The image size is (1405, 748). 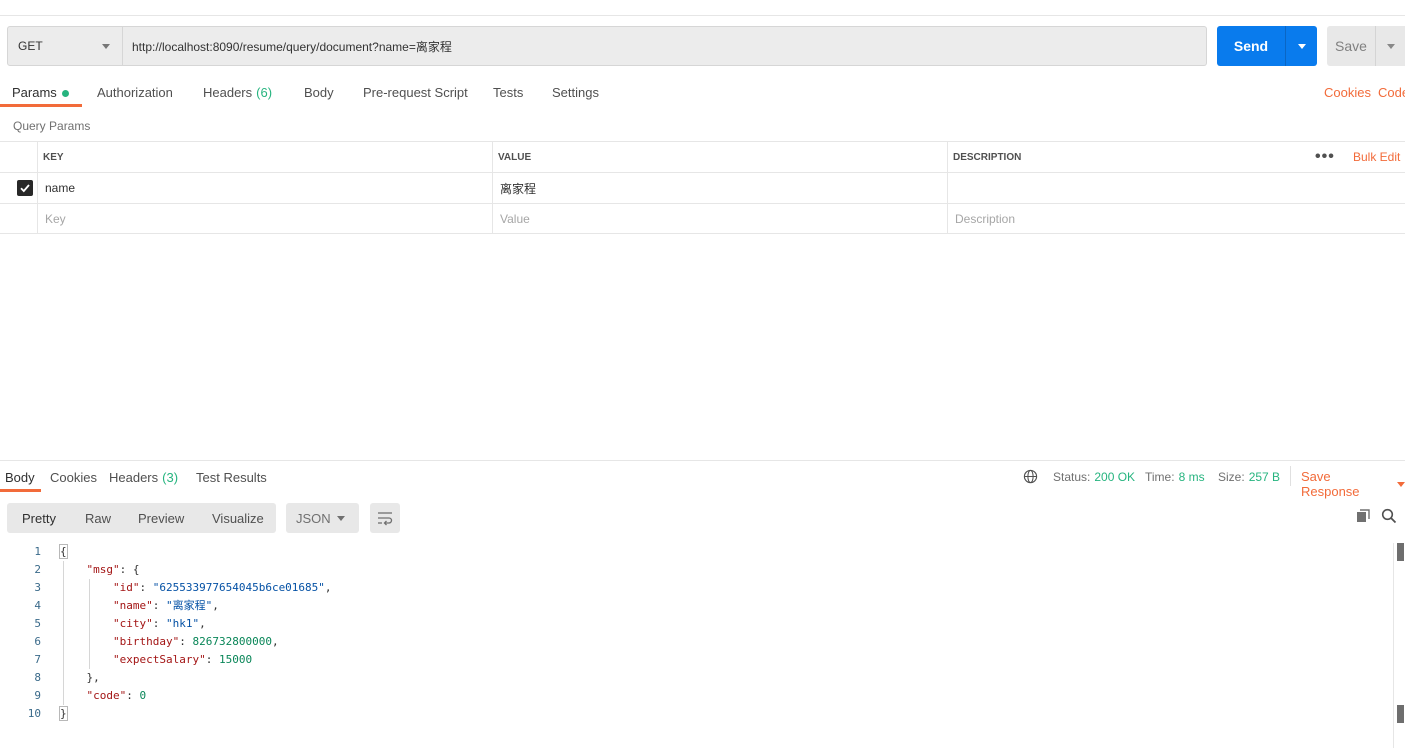 What do you see at coordinates (37, 677) in the screenshot?
I see `line-number: 8` at bounding box center [37, 677].